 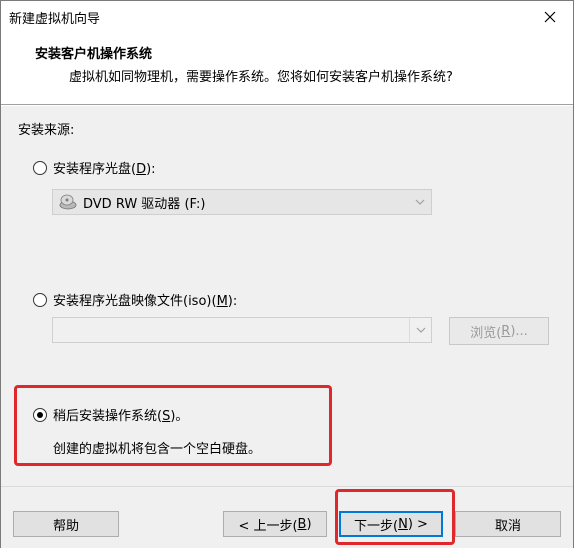 What do you see at coordinates (287, 17) in the screenshot?
I see `title-bar: 新建虚拟机向导` at bounding box center [287, 17].